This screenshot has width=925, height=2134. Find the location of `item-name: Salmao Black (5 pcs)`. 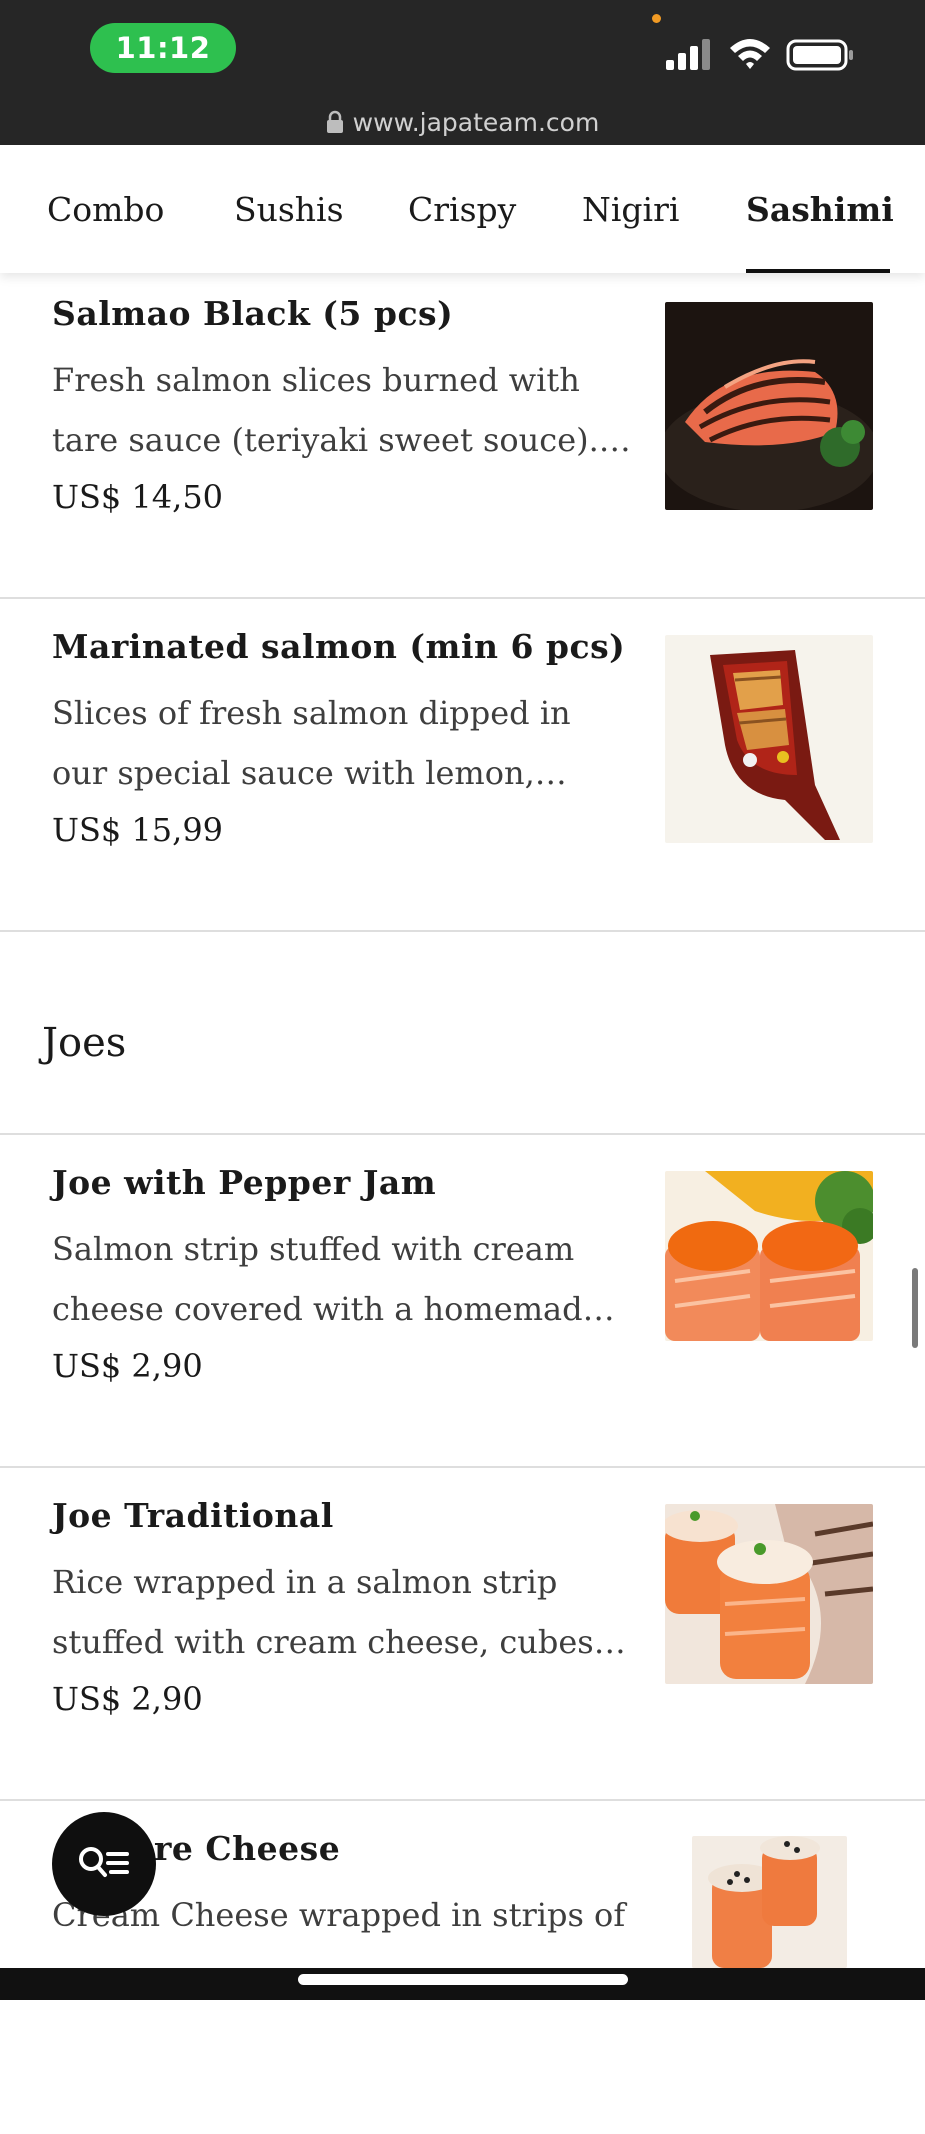

item-name: Salmao Black (5 pcs) is located at coordinates (253, 313).